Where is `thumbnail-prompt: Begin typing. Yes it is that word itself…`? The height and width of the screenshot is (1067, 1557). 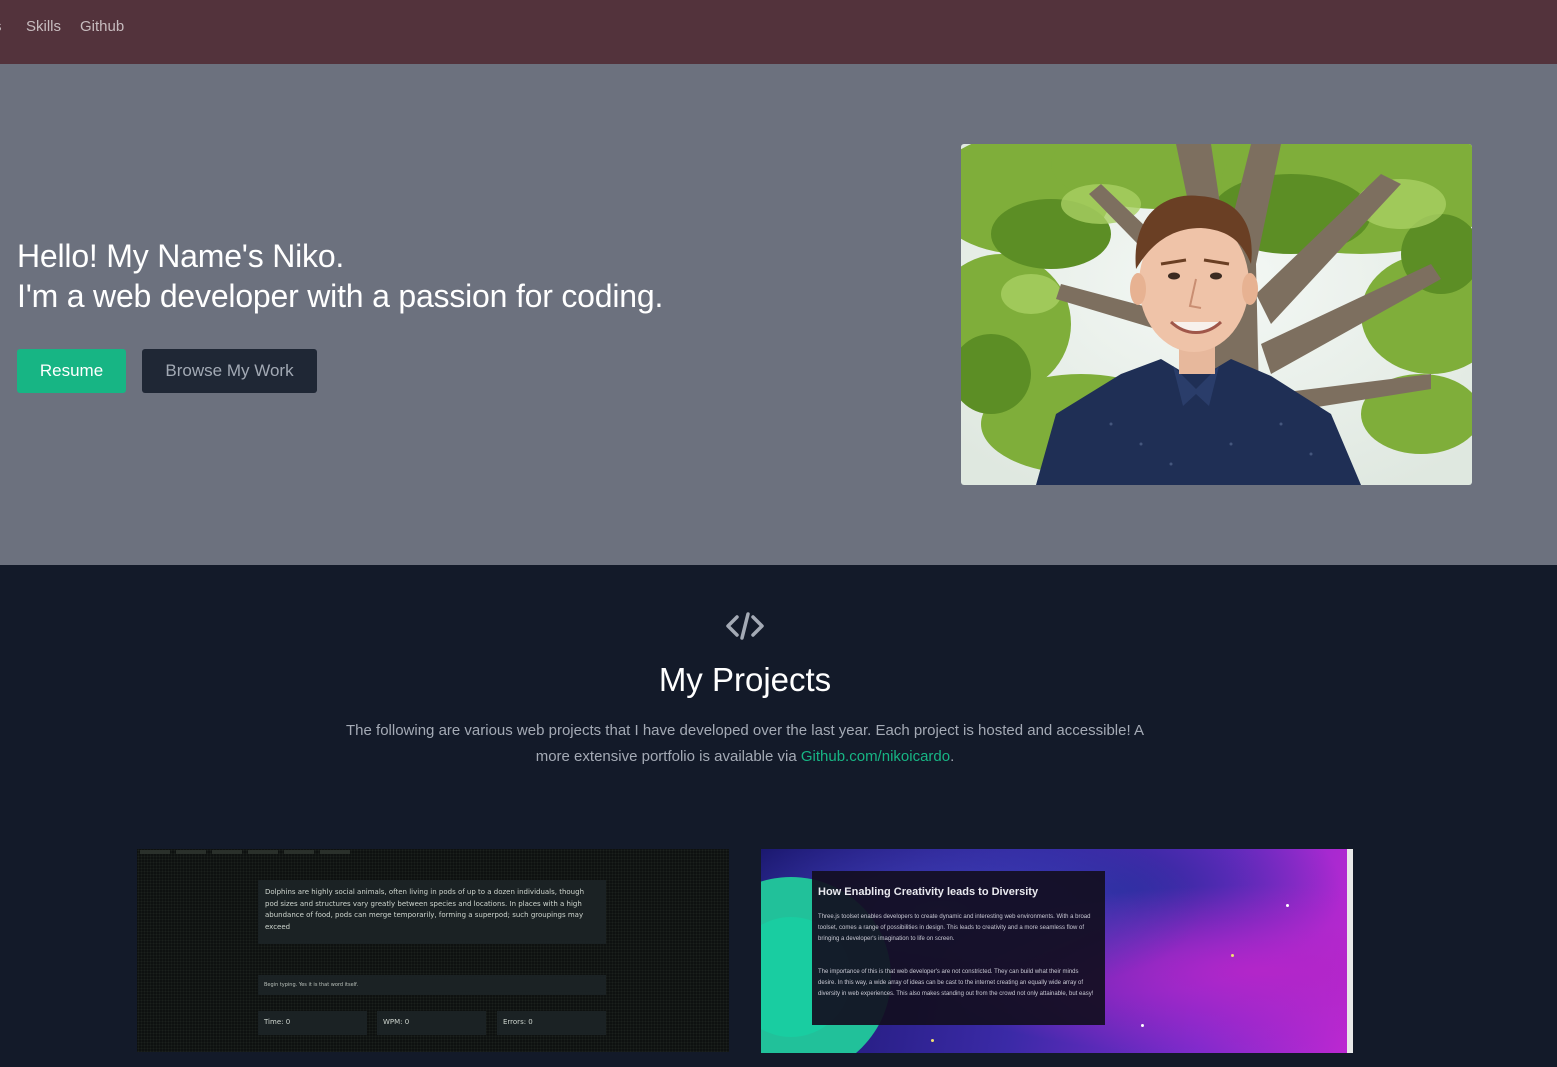 thumbnail-prompt: Begin typing. Yes it is that word itself… is located at coordinates (311, 985).